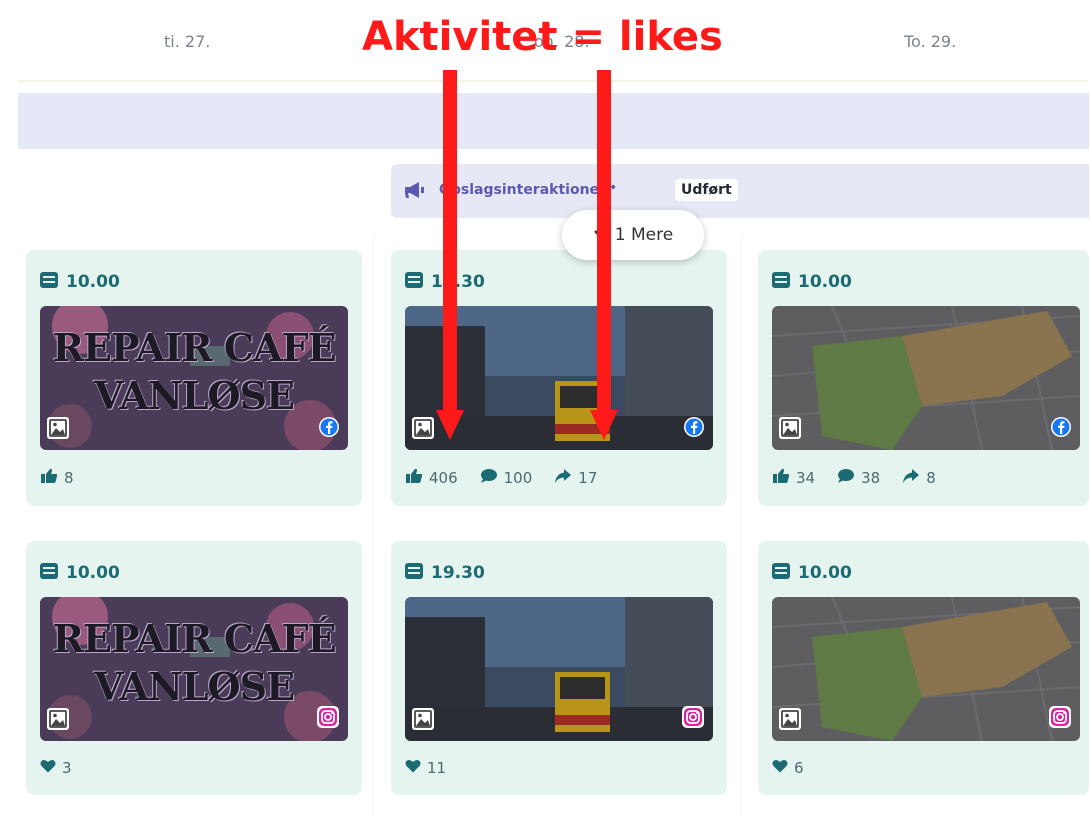 Image resolution: width=1089 pixels, height=816 pixels. I want to click on annotation-arrow-left-head, so click(450, 425).